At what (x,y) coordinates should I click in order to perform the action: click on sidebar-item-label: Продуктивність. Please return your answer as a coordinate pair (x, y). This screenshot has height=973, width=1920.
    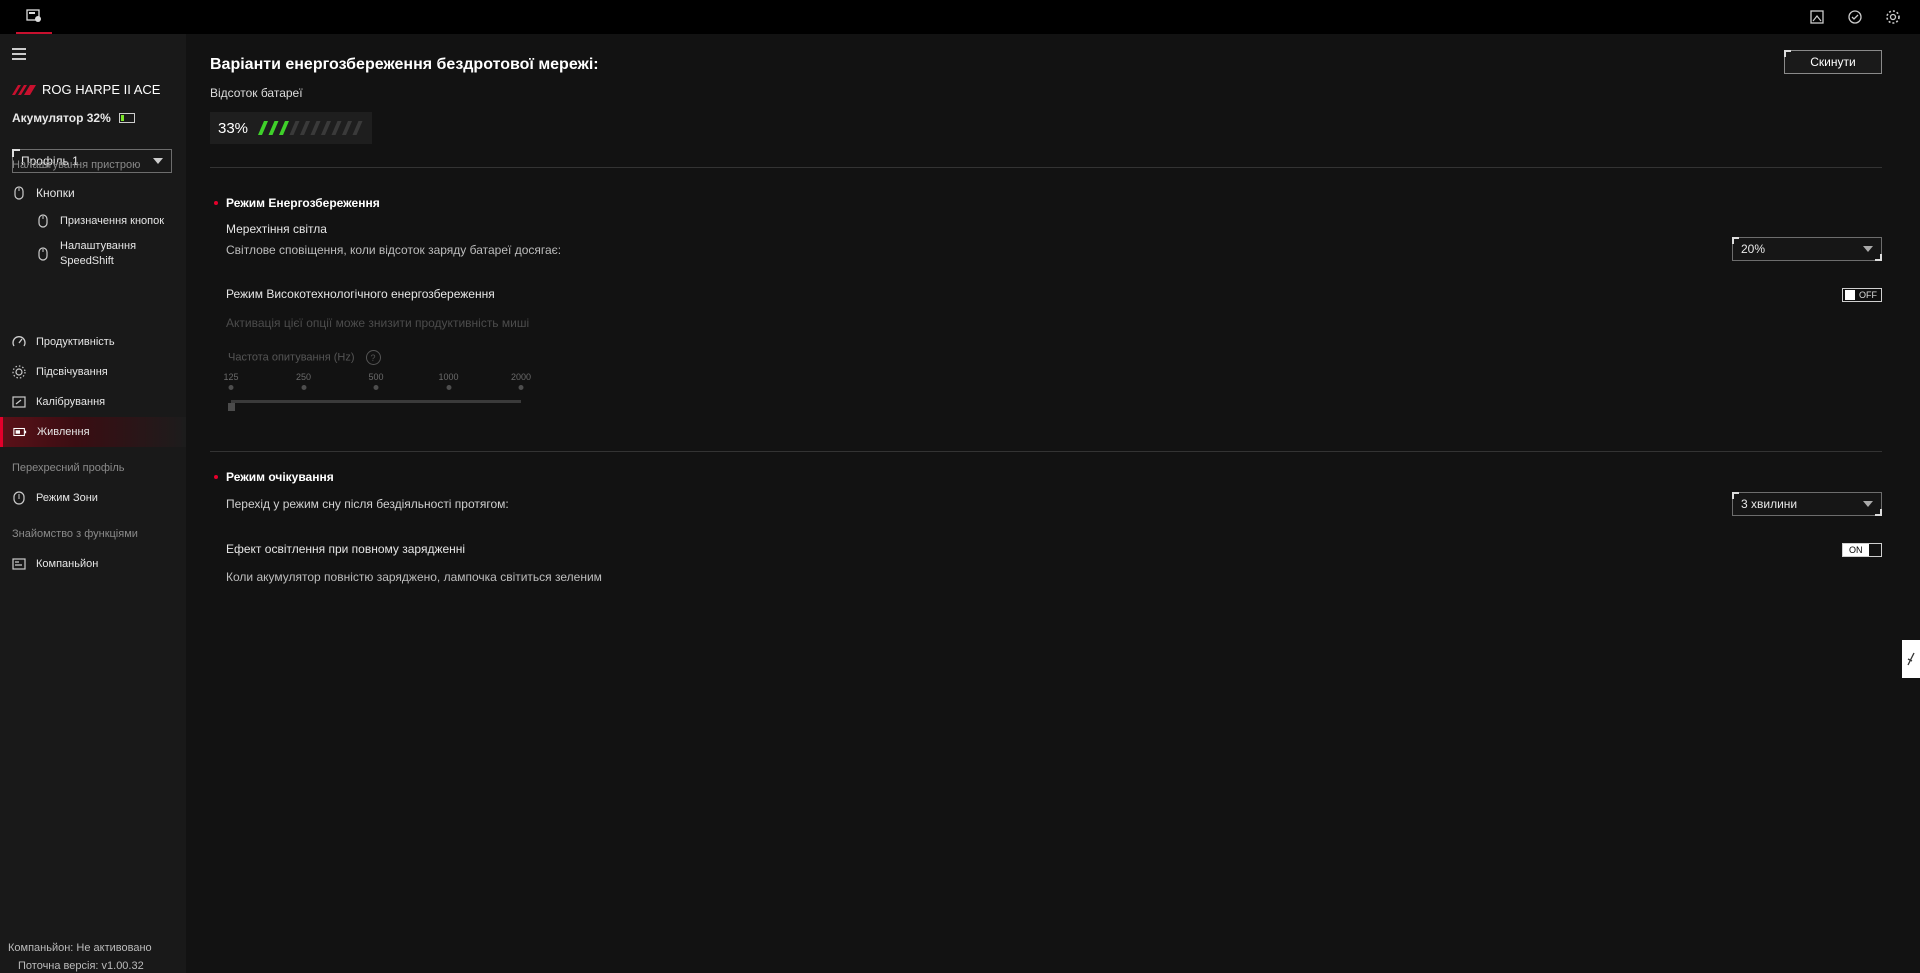
    Looking at the image, I should click on (75, 342).